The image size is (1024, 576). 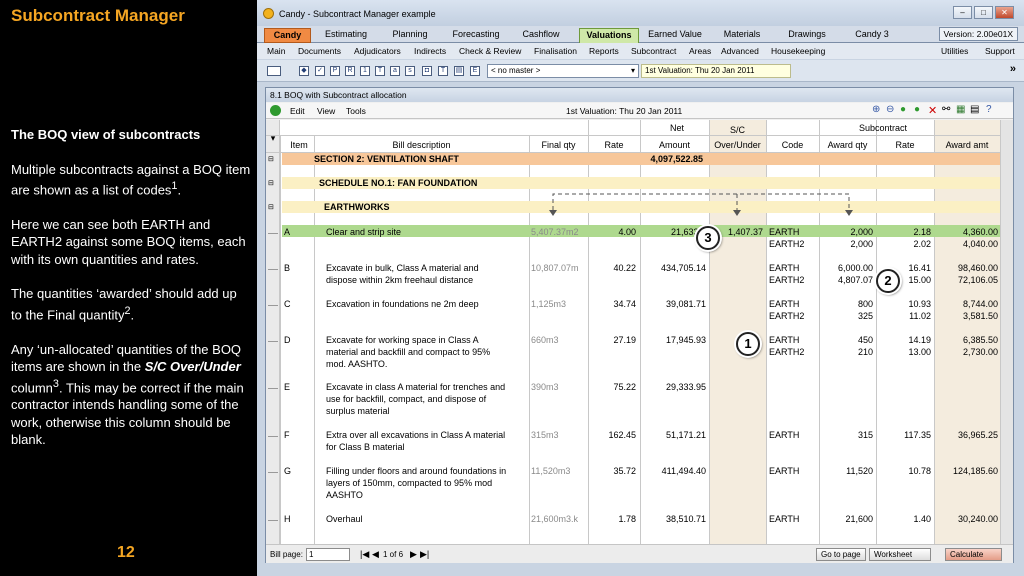 What do you see at coordinates (978, 34) in the screenshot?
I see `version-badge: Version: 2.00e01X` at bounding box center [978, 34].